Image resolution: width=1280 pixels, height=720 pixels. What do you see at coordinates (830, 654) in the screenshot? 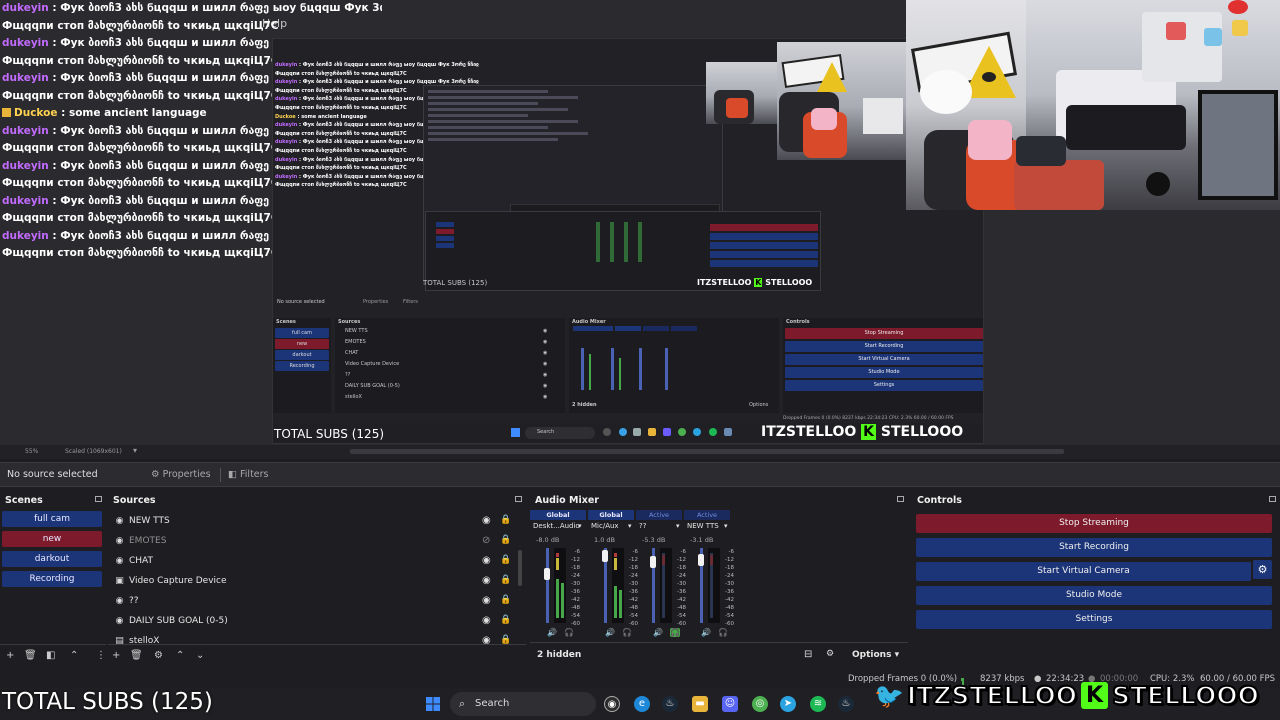
I see `mixer-advanced-icon: ⚙` at bounding box center [830, 654].